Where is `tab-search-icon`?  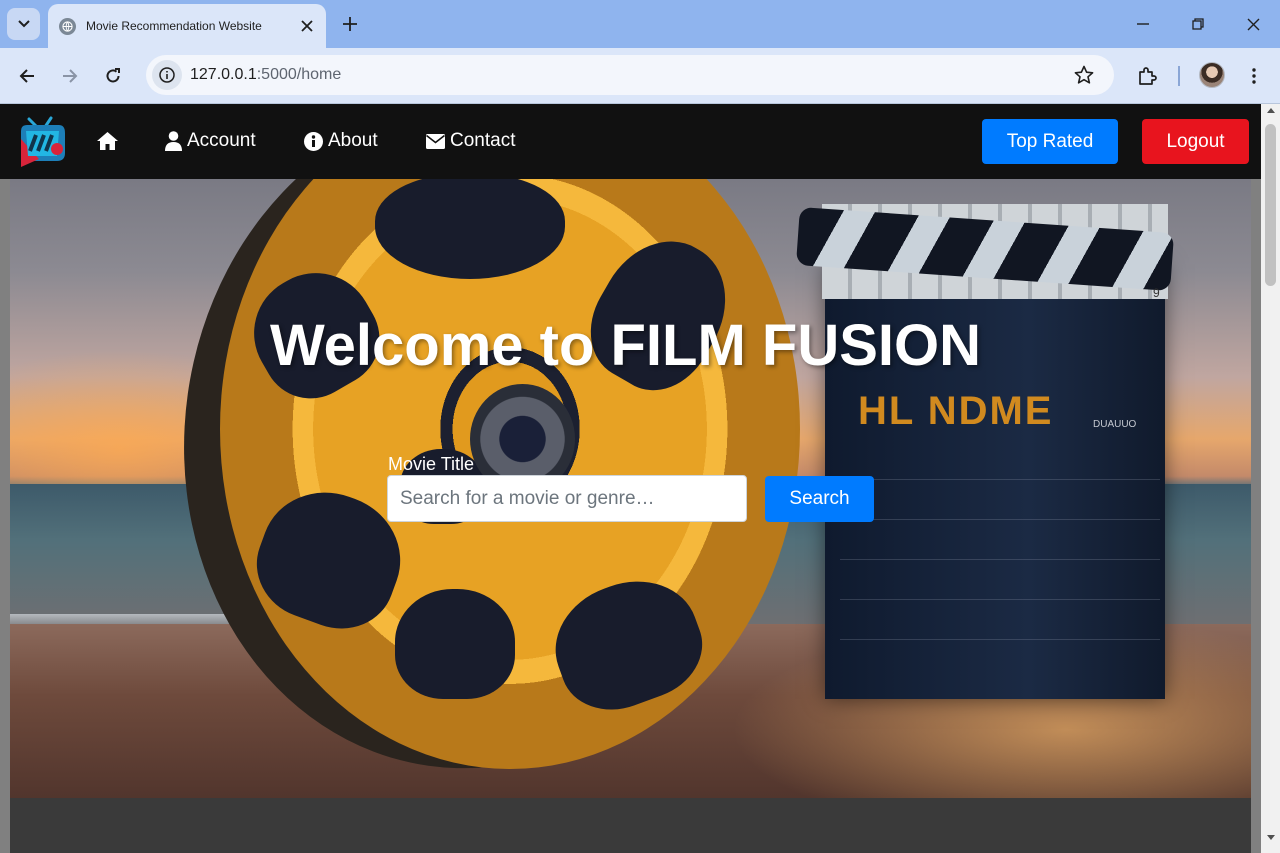
tab-search-icon is located at coordinates (23, 24).